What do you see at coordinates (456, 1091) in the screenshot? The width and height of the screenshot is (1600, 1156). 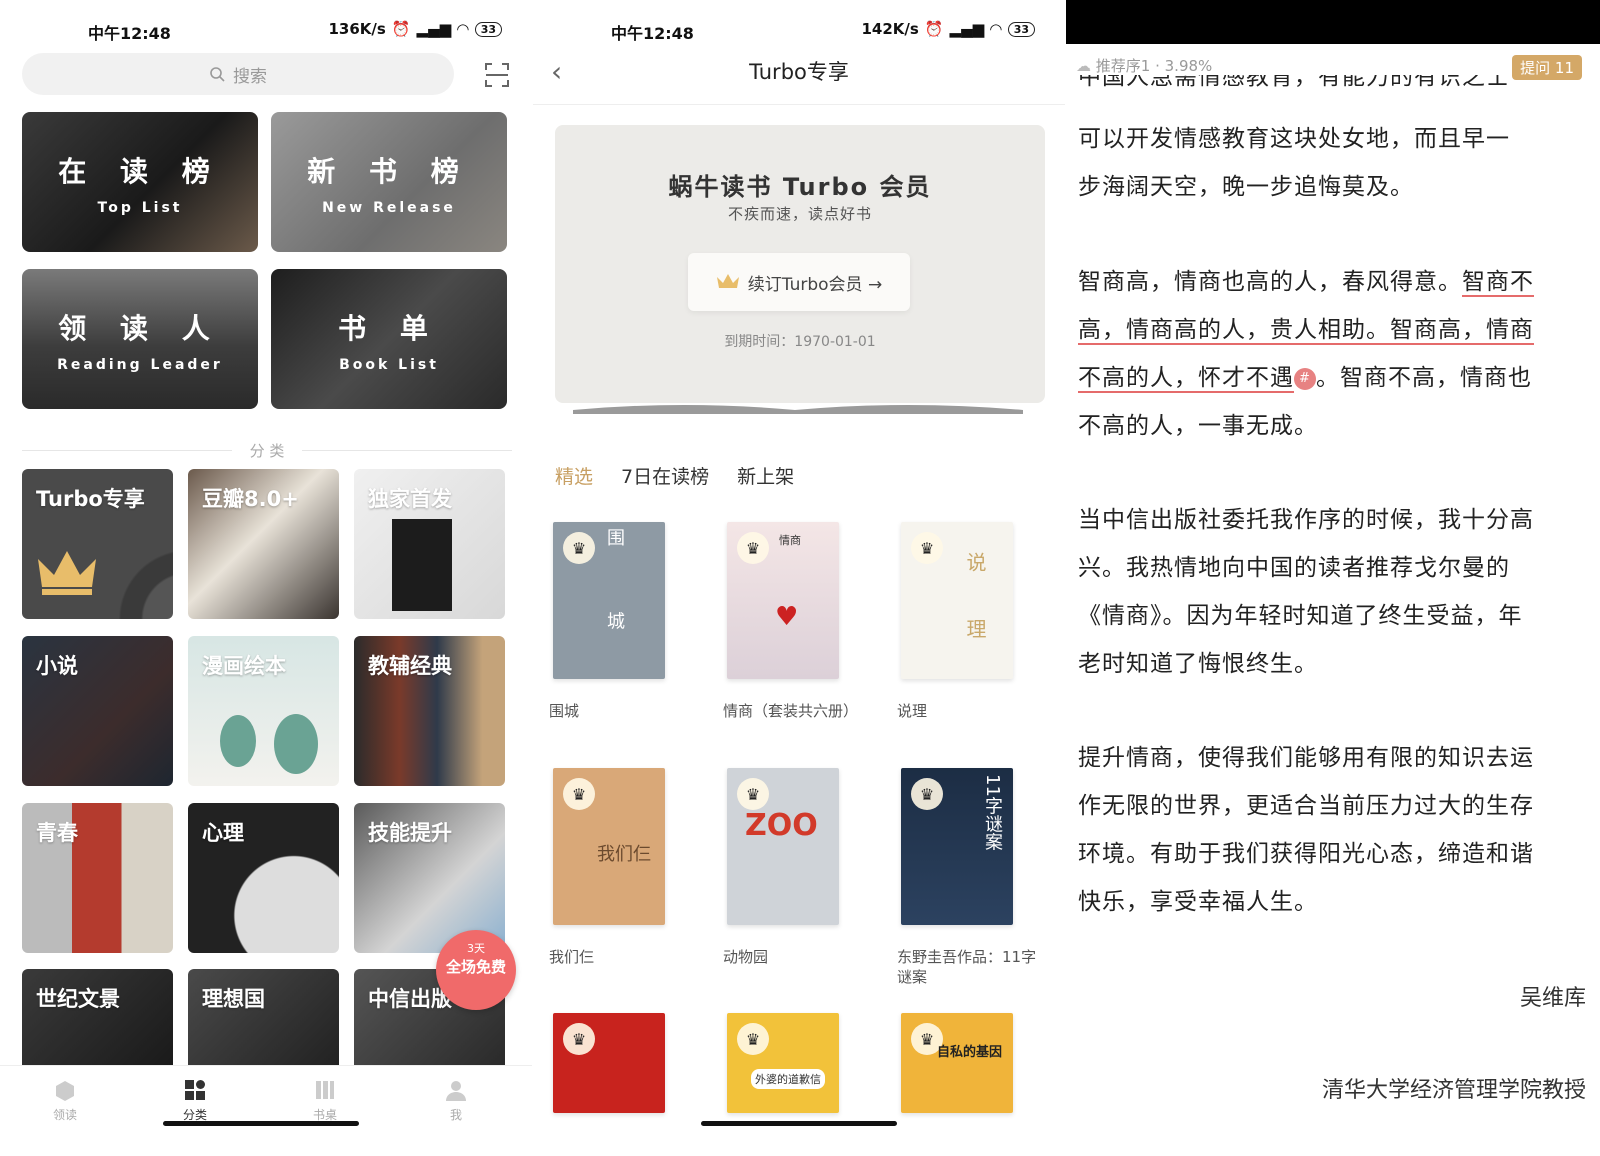 I see `user-icon` at bounding box center [456, 1091].